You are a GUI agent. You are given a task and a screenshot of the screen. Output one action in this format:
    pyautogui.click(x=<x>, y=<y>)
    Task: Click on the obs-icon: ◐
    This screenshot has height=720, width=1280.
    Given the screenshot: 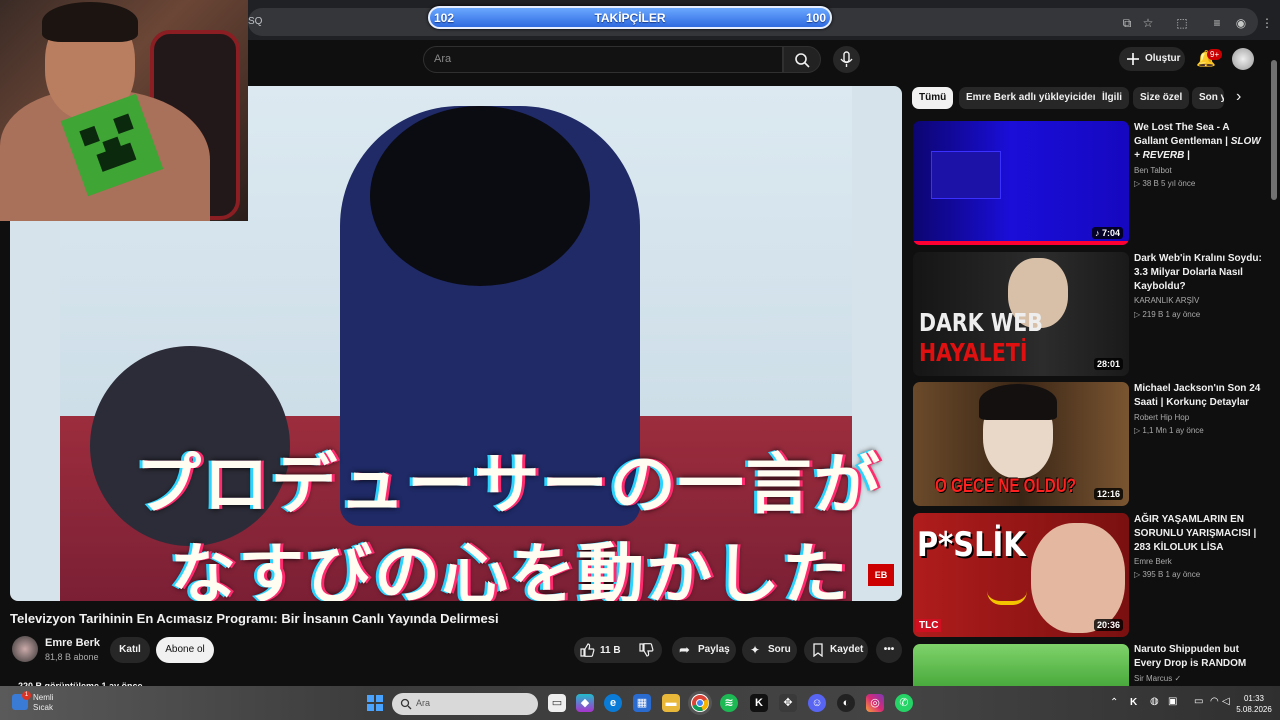 What is the action you would take?
    pyautogui.click(x=846, y=703)
    